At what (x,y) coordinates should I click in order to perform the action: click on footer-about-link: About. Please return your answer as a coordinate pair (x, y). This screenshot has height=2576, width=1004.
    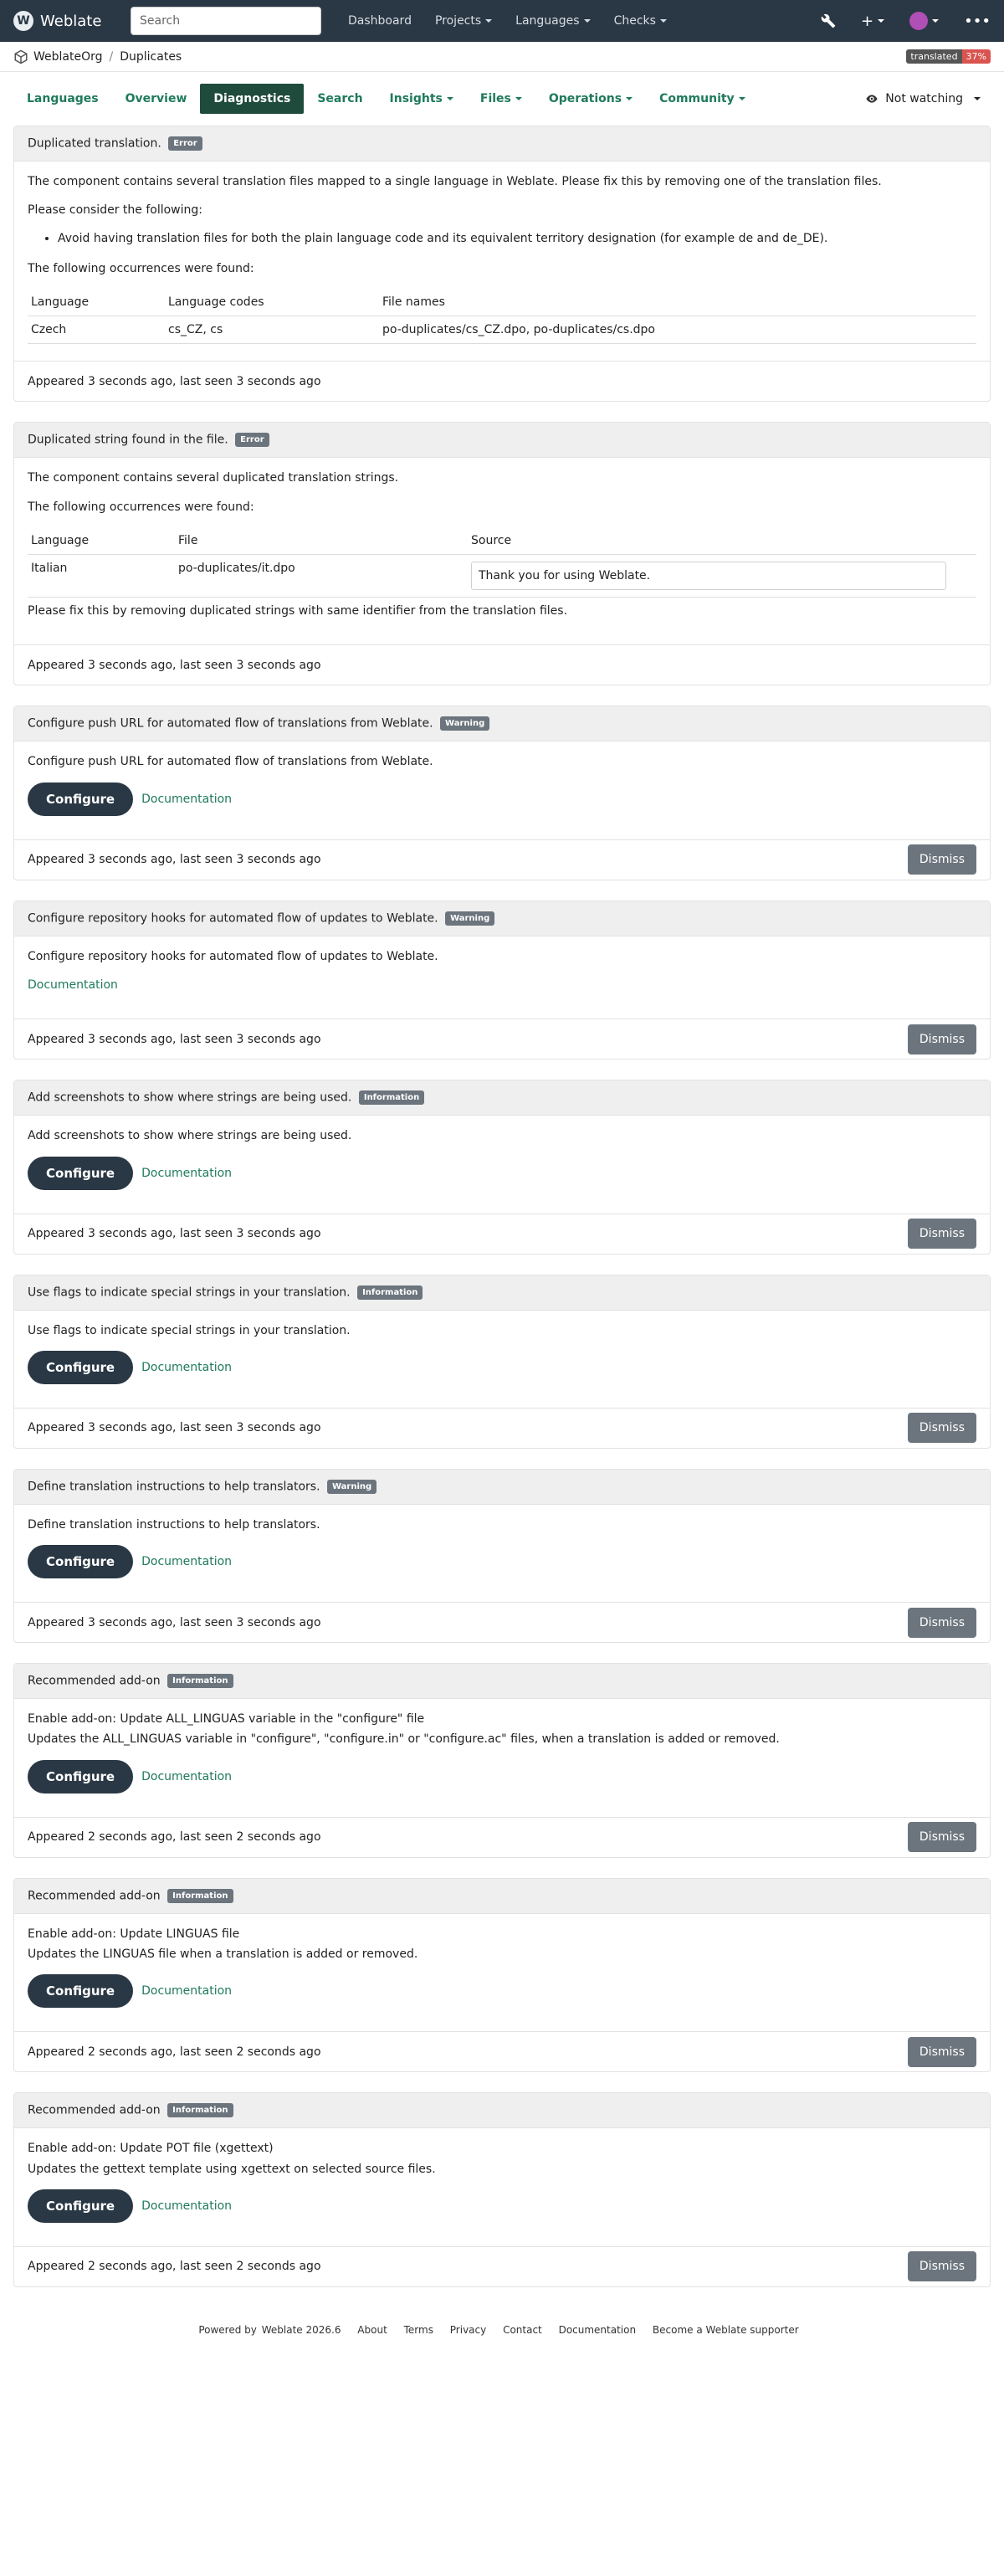
    Looking at the image, I should click on (372, 2330).